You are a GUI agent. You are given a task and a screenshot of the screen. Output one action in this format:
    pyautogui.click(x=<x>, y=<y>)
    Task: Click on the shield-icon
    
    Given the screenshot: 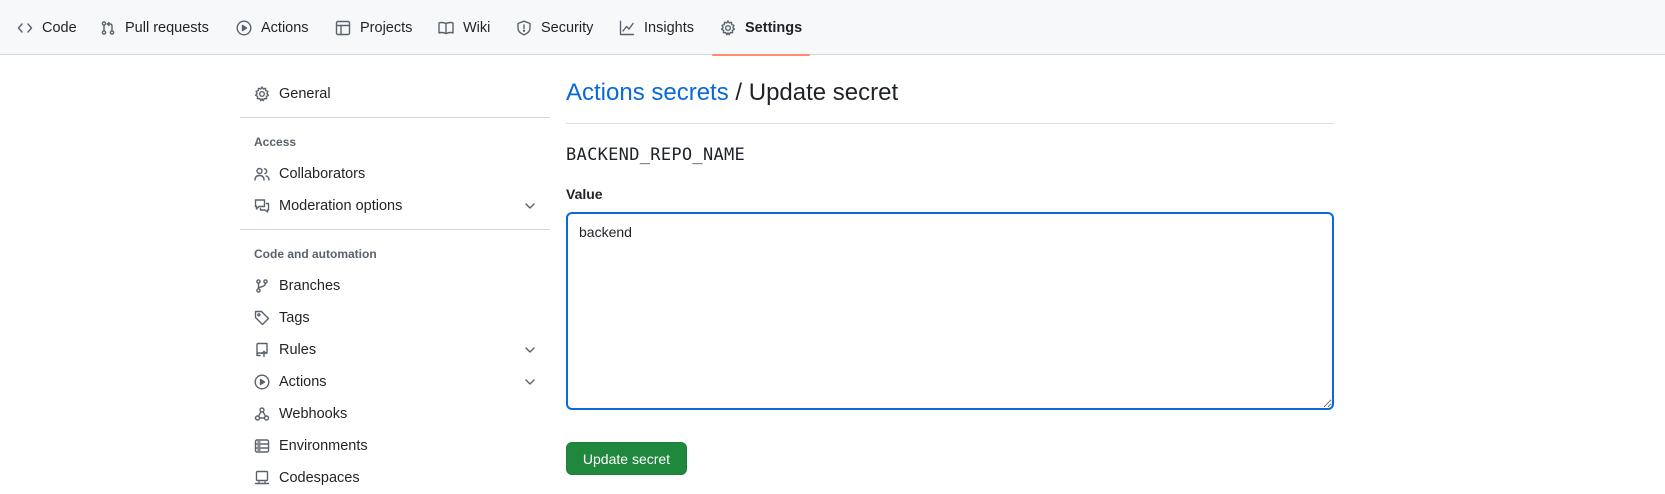 What is the action you would take?
    pyautogui.click(x=524, y=28)
    